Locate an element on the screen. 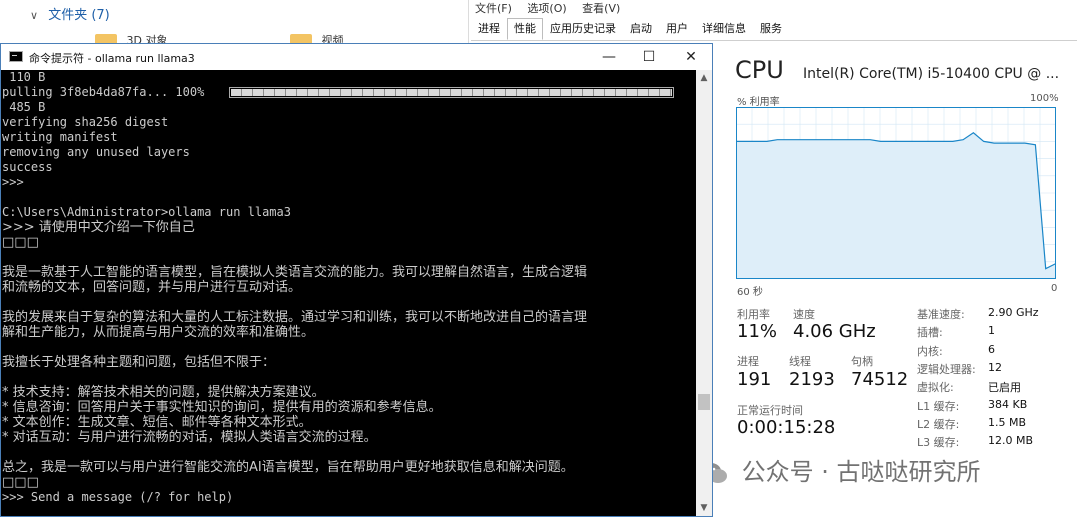 Image resolution: width=1080 pixels, height=517 pixels. spec-value: 1 is located at coordinates (991, 330).